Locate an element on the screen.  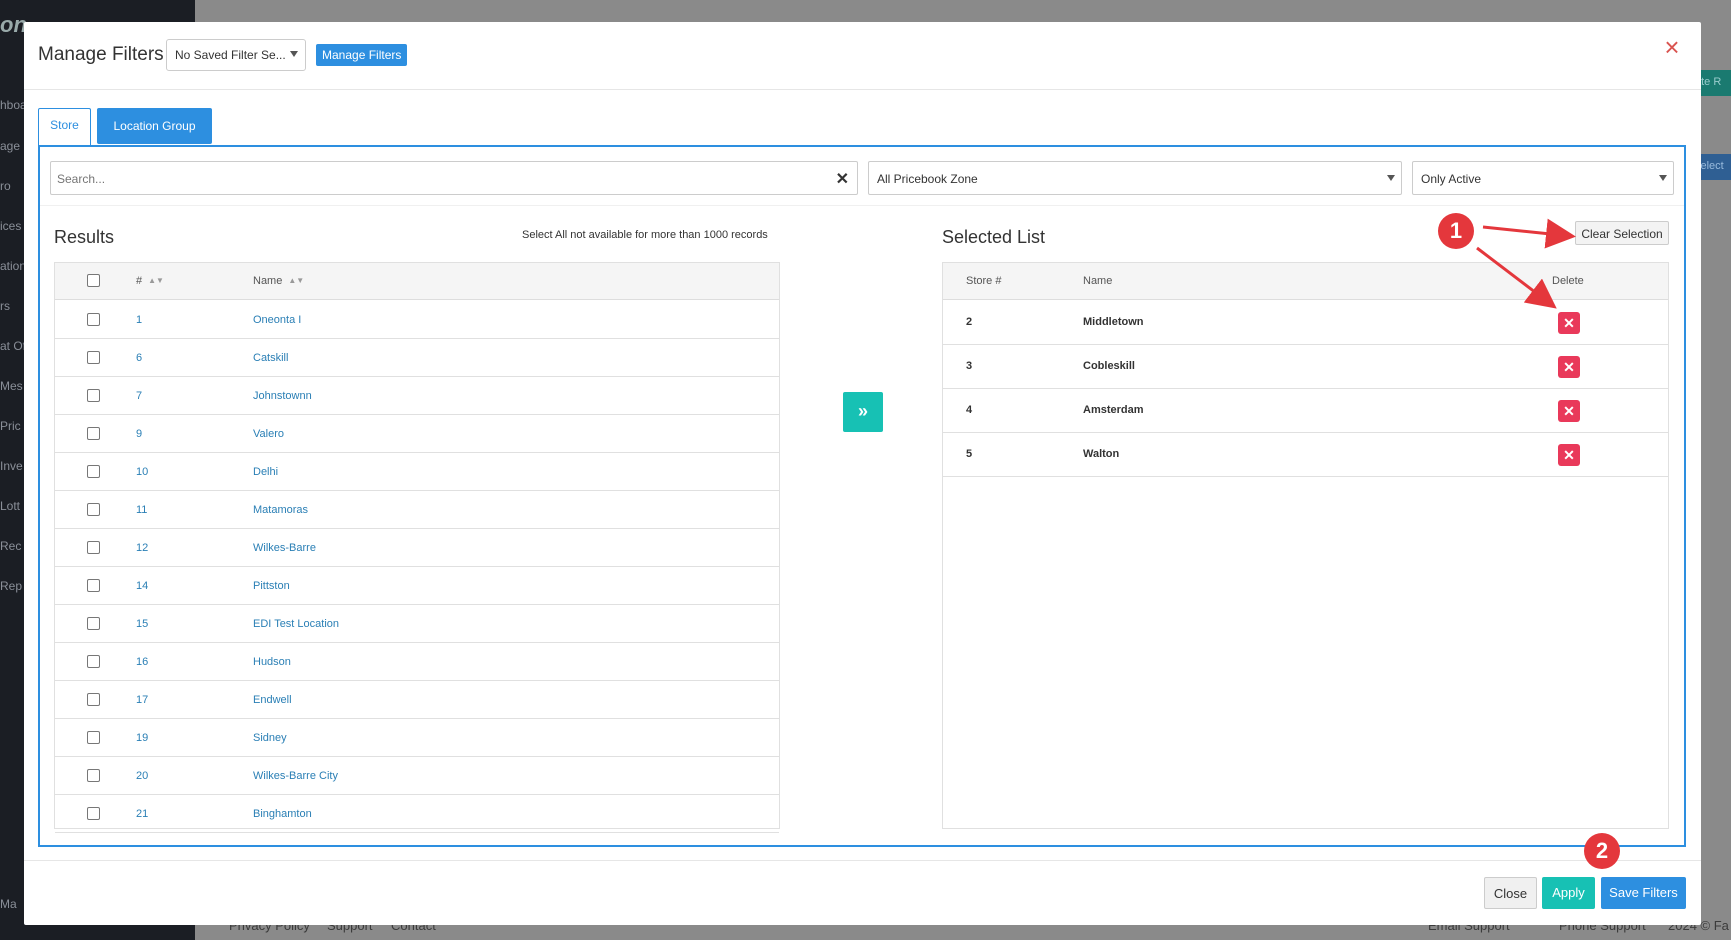
selected-store-number: 5 is located at coordinates (969, 454).